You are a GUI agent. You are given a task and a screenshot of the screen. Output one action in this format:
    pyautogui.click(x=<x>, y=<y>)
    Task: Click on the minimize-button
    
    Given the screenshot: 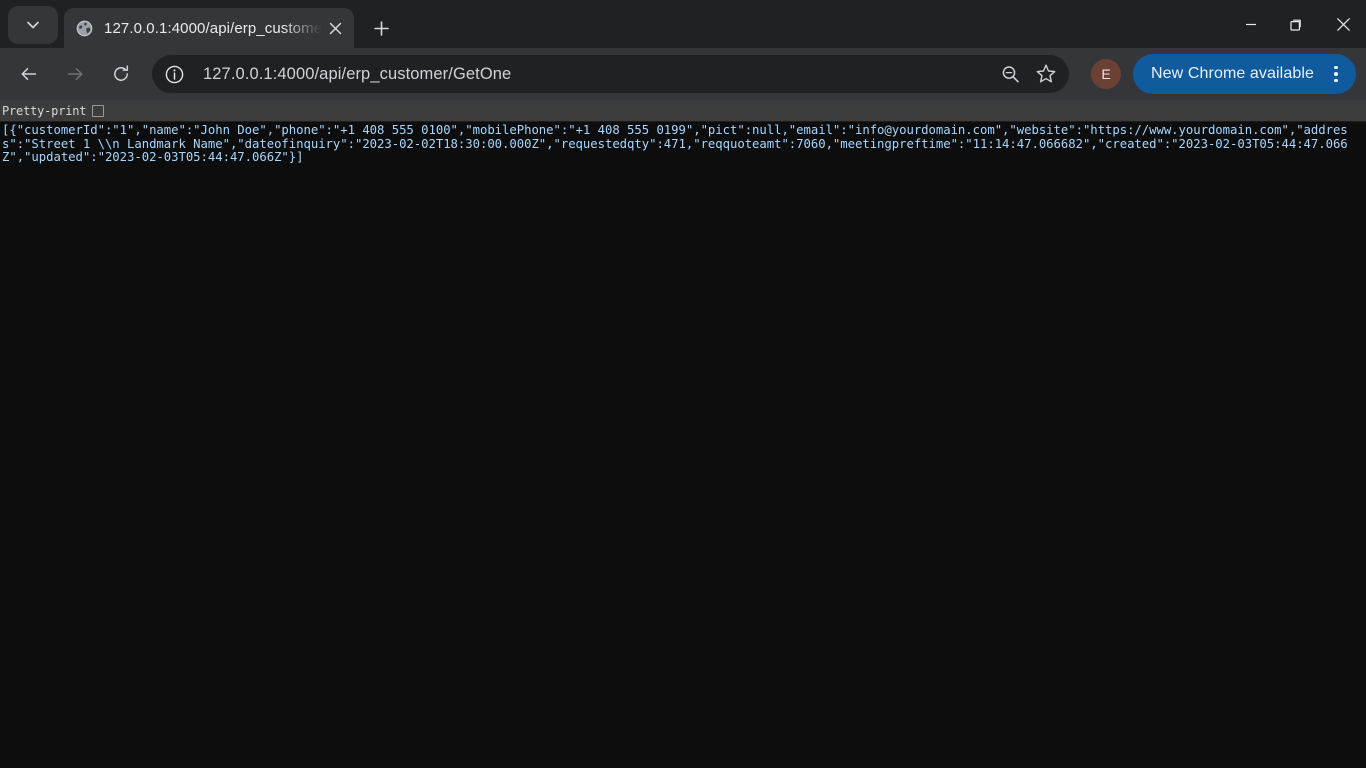 What is the action you would take?
    pyautogui.click(x=1251, y=24)
    